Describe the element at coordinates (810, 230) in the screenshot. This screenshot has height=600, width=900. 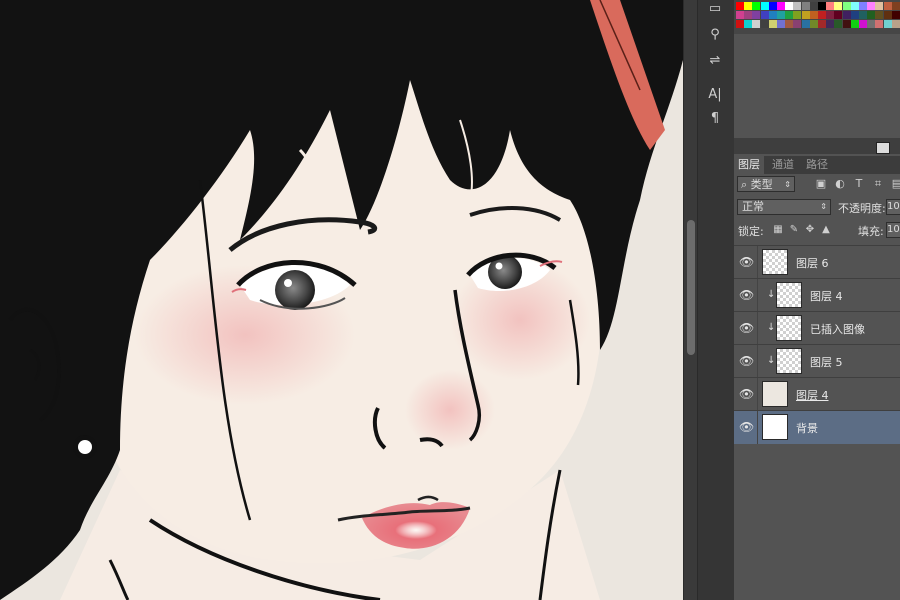
I see `lock-position-icon: ✥` at that location.